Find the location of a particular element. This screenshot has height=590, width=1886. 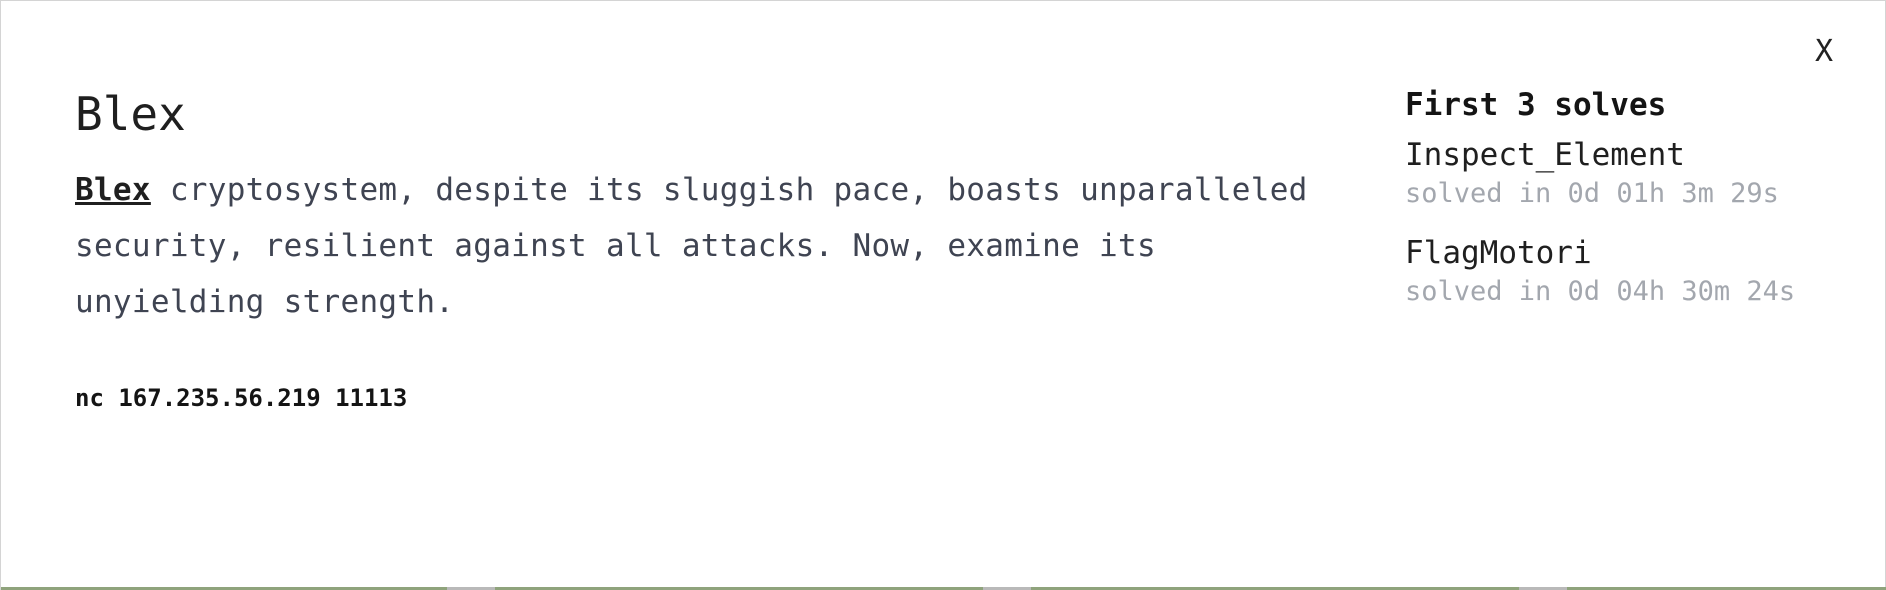

solver-name: Inspect_Element is located at coordinates (1545, 155).